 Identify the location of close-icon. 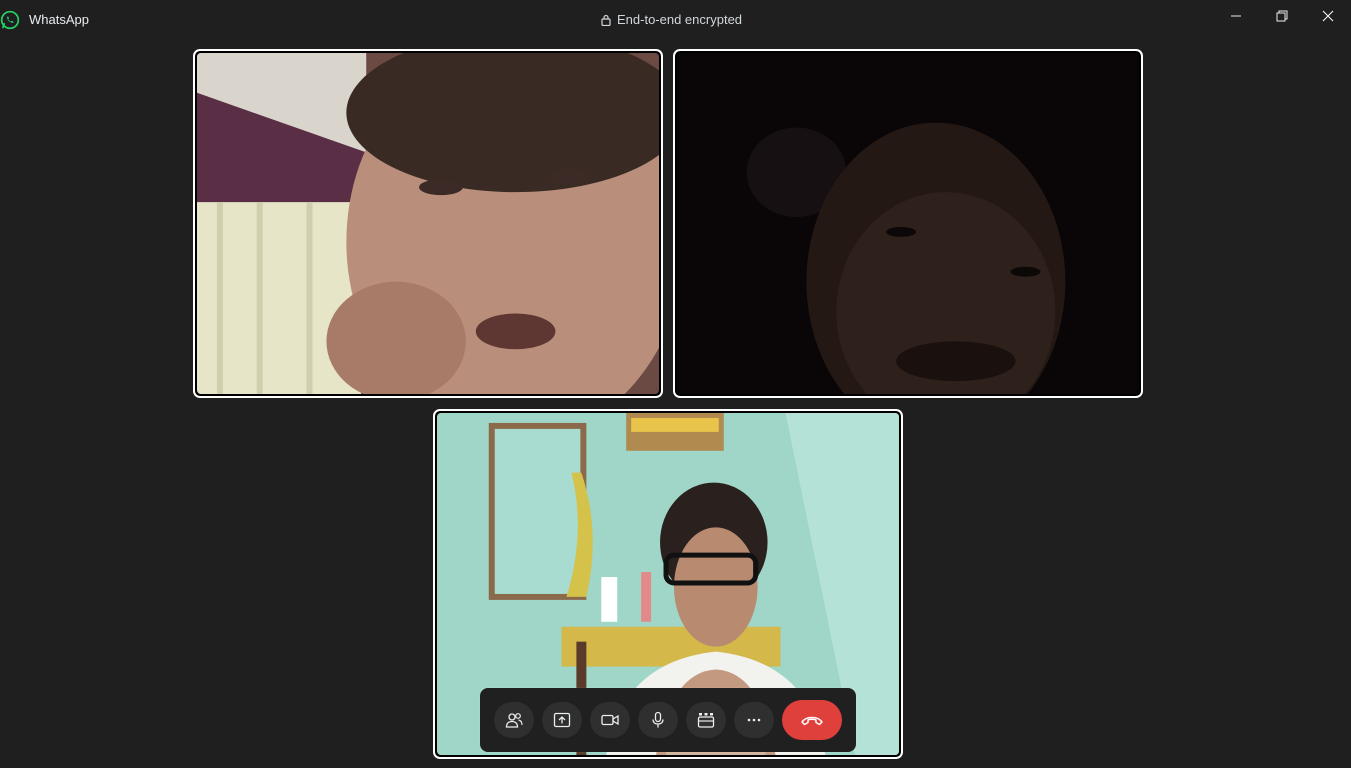
(1328, 16).